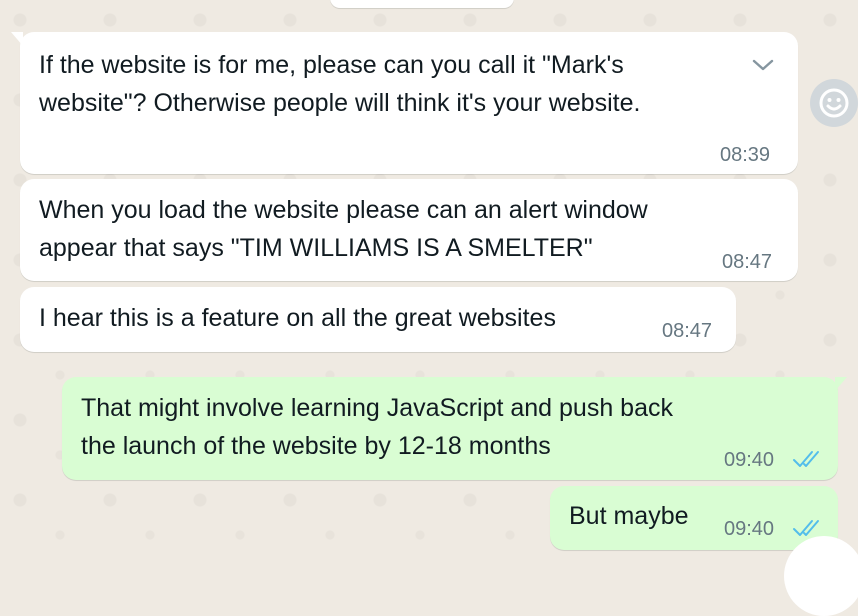 The height and width of the screenshot is (616, 858). I want to click on emoji-smile-icon, so click(834, 103).